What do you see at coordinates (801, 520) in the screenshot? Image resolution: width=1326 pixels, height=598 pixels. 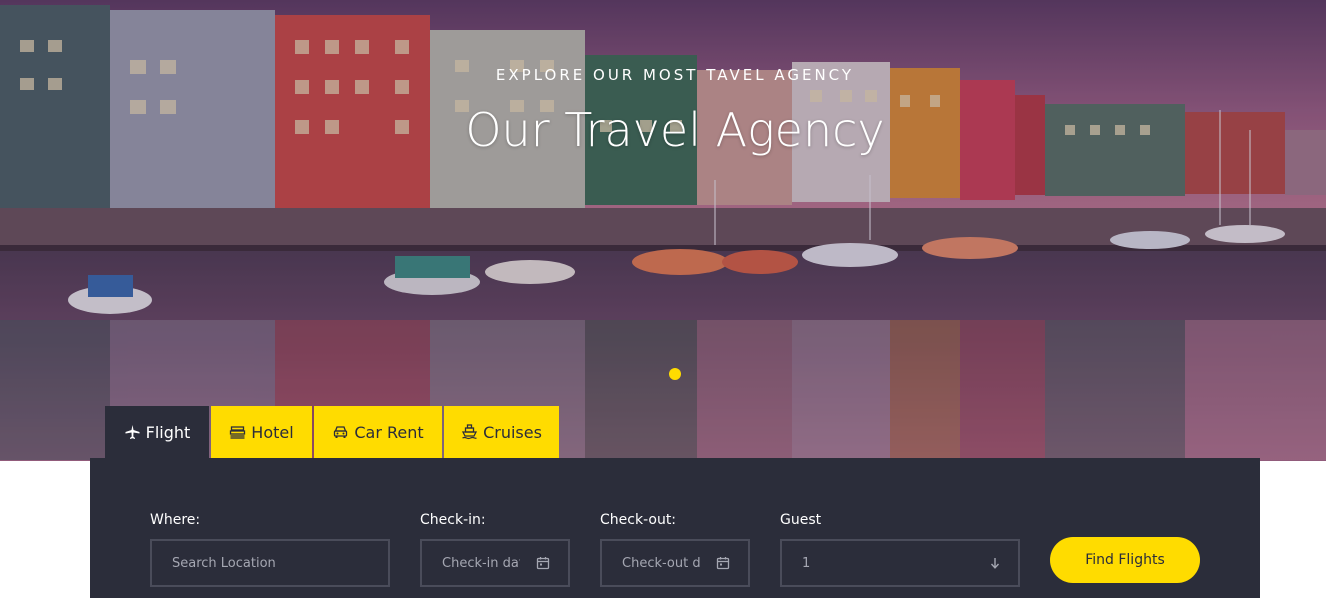 I see `guest-label: Guest` at bounding box center [801, 520].